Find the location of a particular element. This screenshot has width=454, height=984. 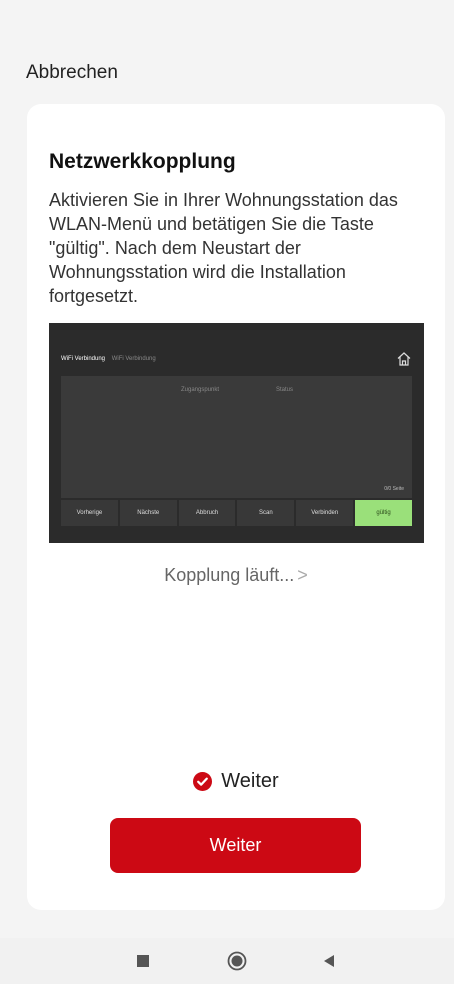

back-triangle-icon is located at coordinates (329, 961).